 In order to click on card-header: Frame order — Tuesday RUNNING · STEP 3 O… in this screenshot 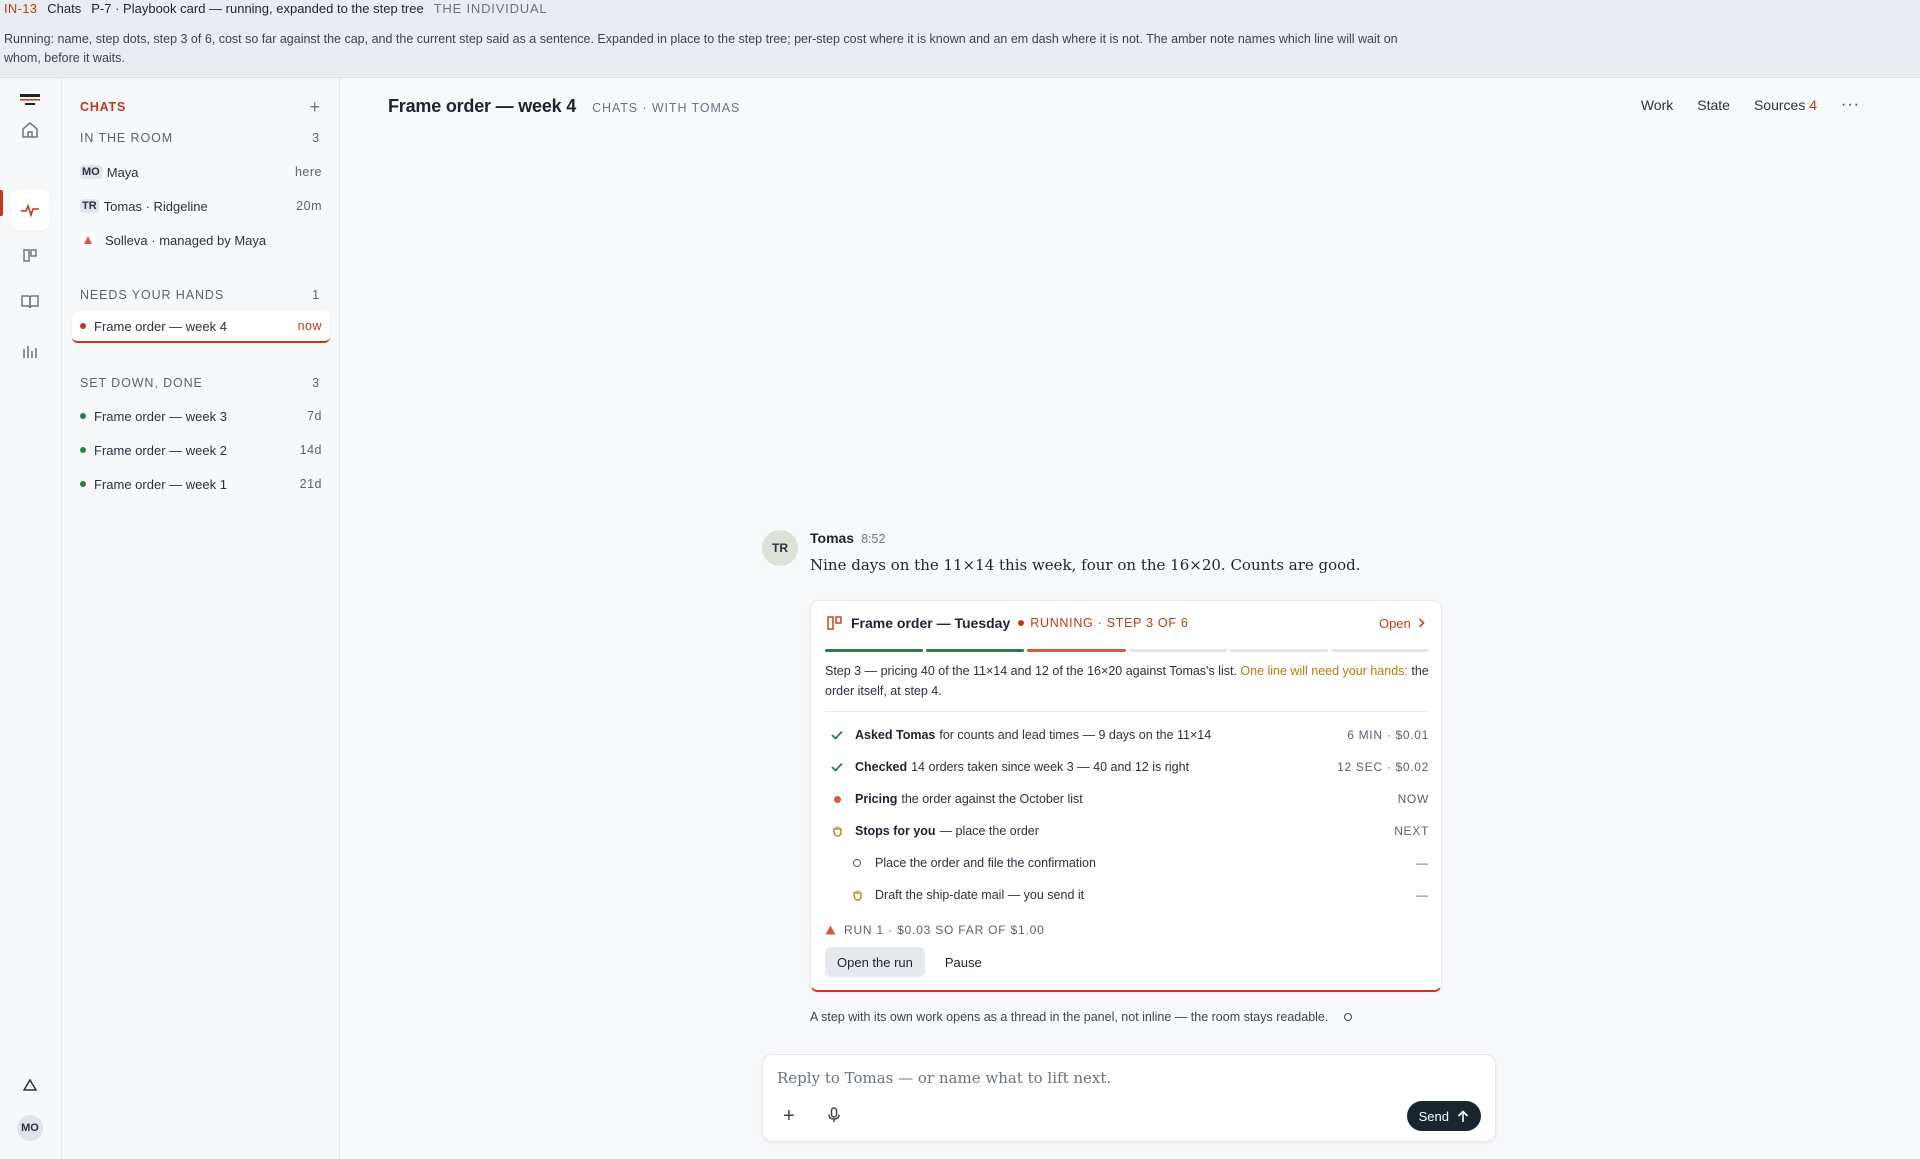, I will do `click(1126, 623)`.